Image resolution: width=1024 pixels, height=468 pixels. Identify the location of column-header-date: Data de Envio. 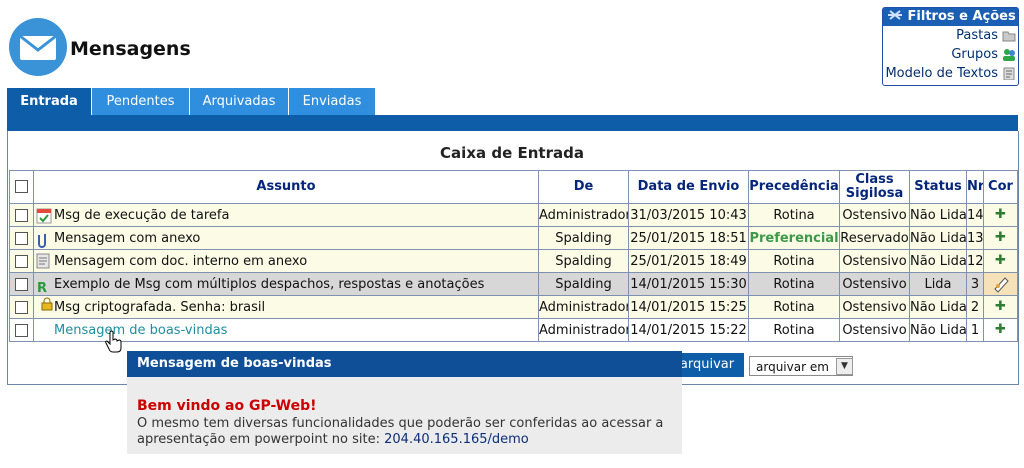
(688, 187).